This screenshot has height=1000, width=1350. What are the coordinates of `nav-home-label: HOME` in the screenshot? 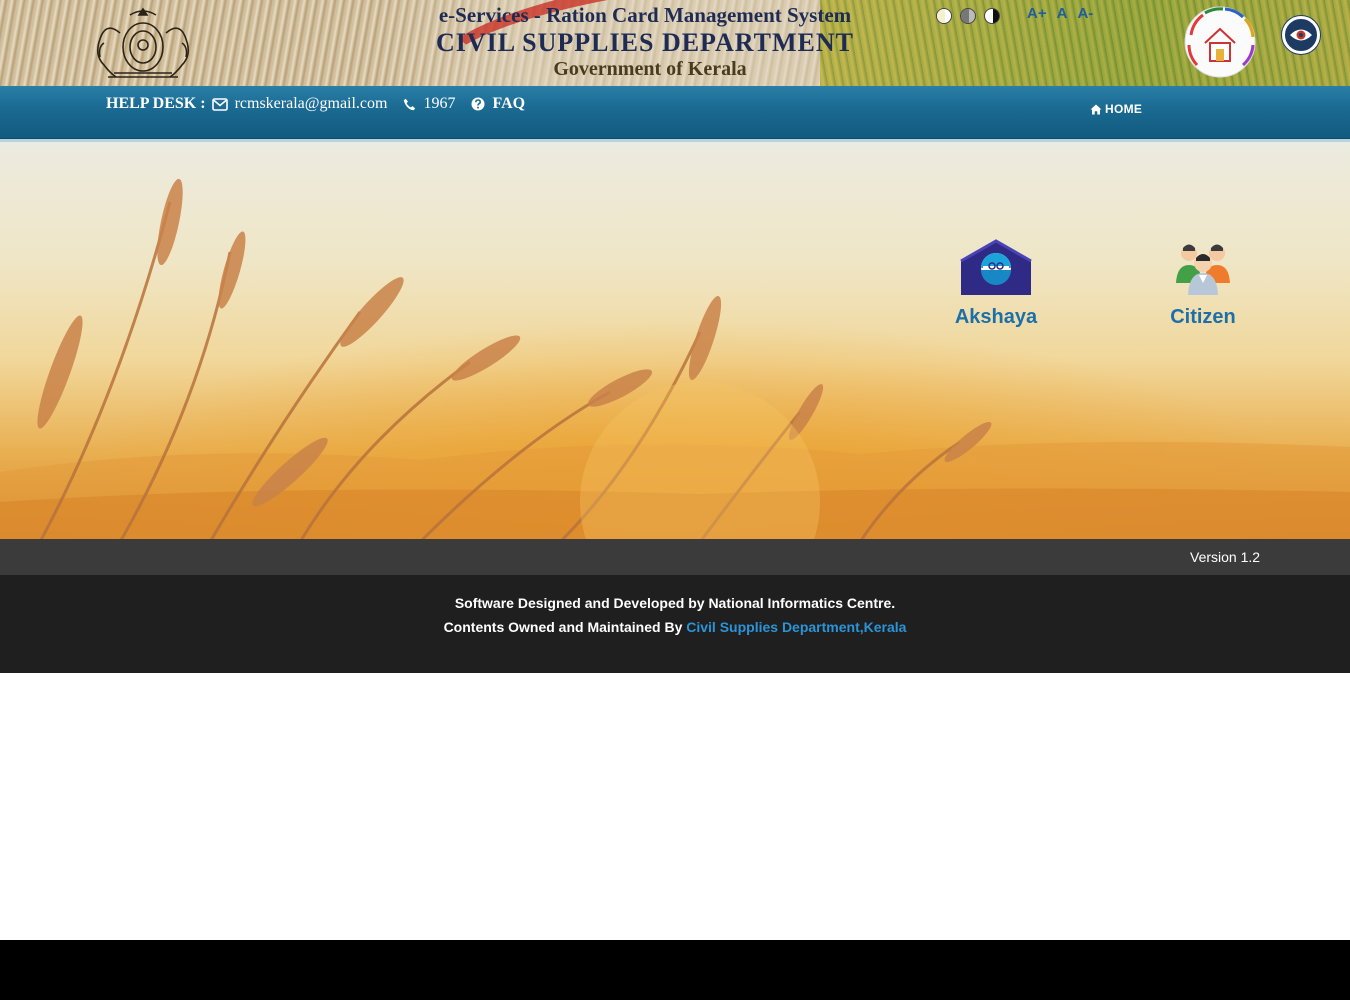 It's located at (1124, 109).